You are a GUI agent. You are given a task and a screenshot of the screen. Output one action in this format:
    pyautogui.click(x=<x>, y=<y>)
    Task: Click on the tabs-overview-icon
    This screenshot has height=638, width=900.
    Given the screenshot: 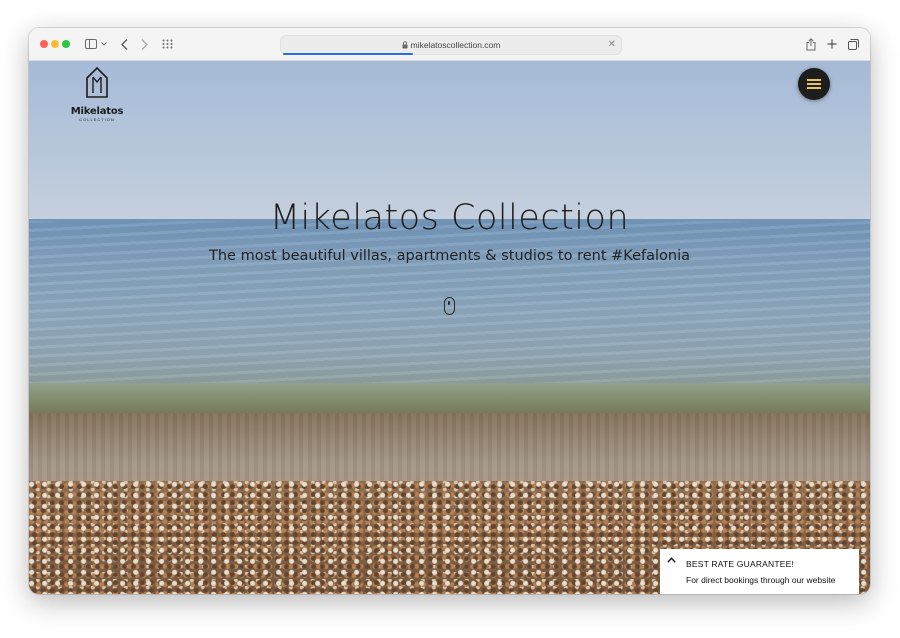 What is the action you would take?
    pyautogui.click(x=853, y=44)
    